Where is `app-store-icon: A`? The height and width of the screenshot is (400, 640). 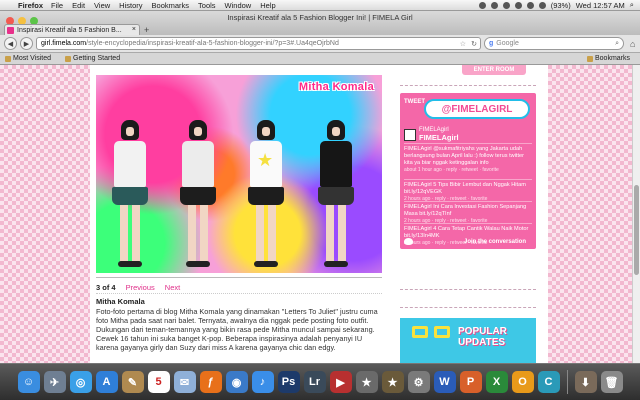
app-store-icon: A is located at coordinates (106, 382).